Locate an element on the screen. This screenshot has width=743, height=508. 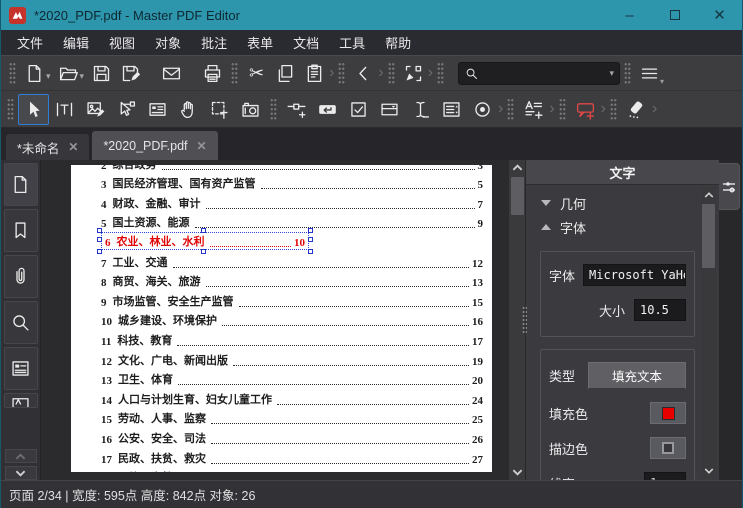
toc-row: 15 劳动、人事、监察 25 is located at coordinates (292, 420).